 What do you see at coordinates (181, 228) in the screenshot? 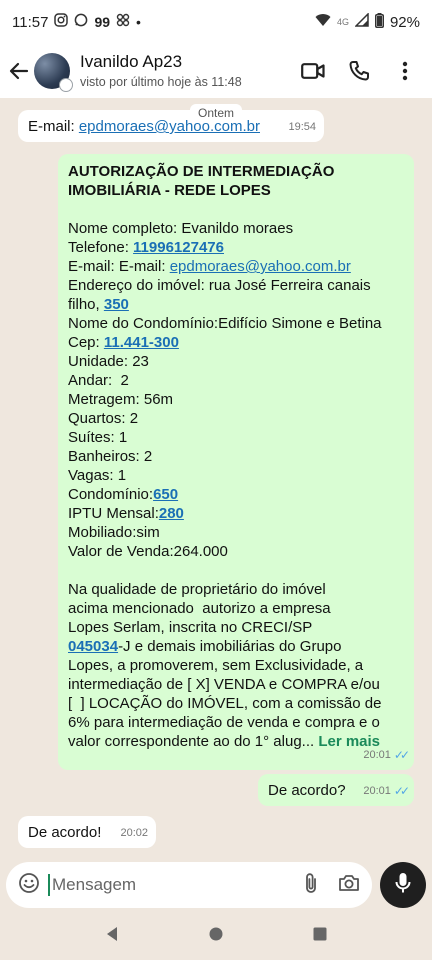
I see `message-line: Nome completo: Evanildo moraes` at bounding box center [181, 228].